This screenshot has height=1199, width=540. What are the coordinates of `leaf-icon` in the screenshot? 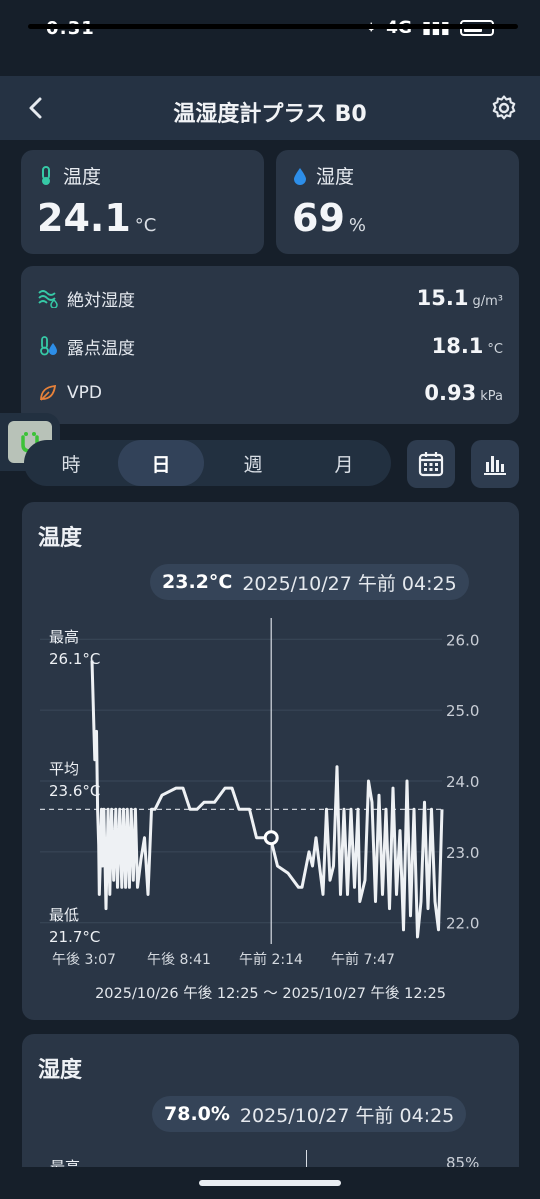 It's located at (48, 392).